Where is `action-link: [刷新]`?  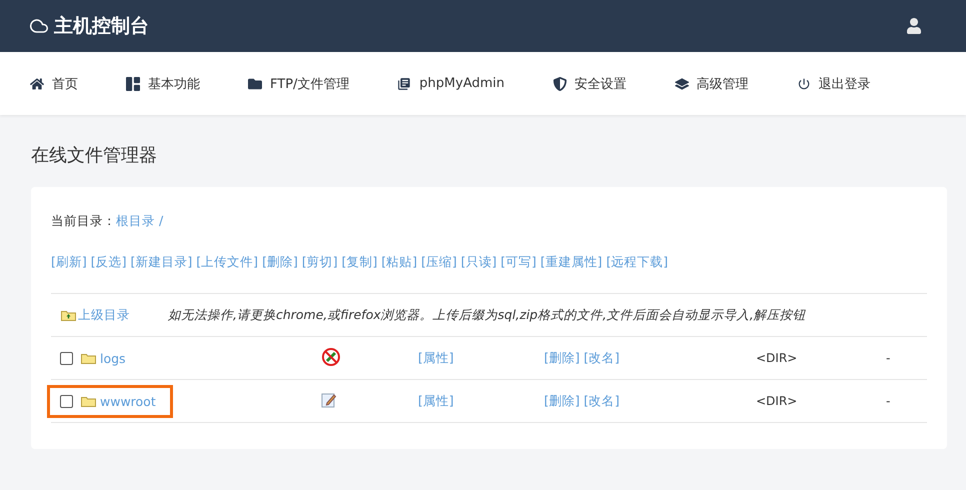
action-link: [刷新] is located at coordinates (69, 262).